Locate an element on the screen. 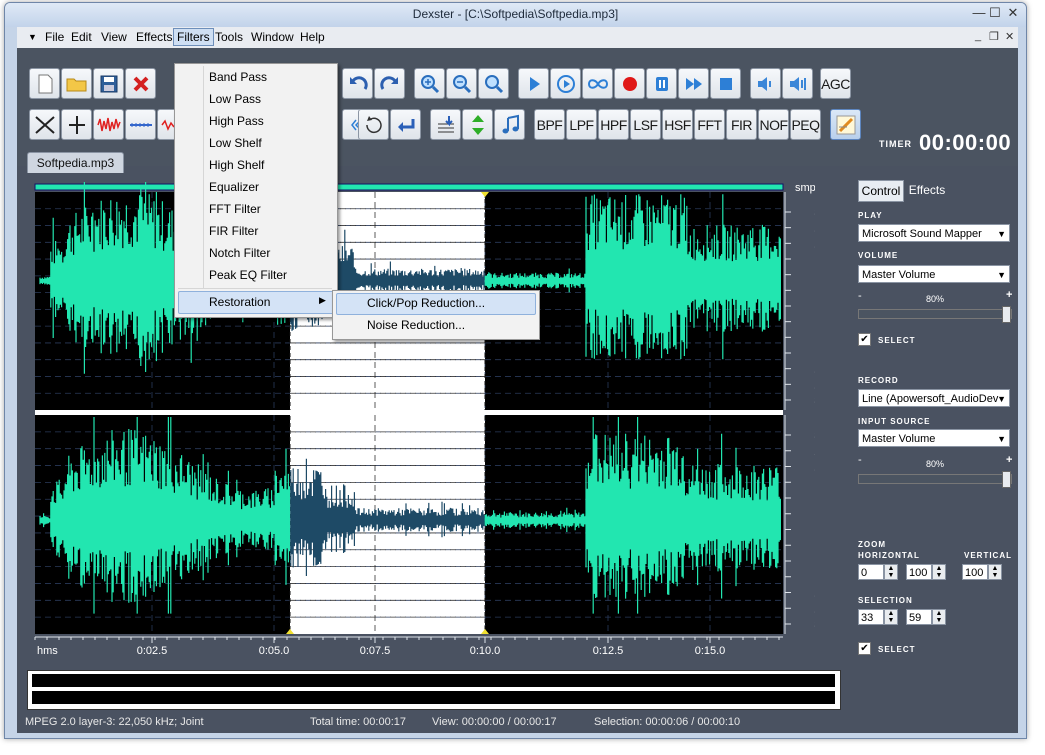 This screenshot has width=1045, height=755. select-checkbox-2: ✔ is located at coordinates (864, 648).